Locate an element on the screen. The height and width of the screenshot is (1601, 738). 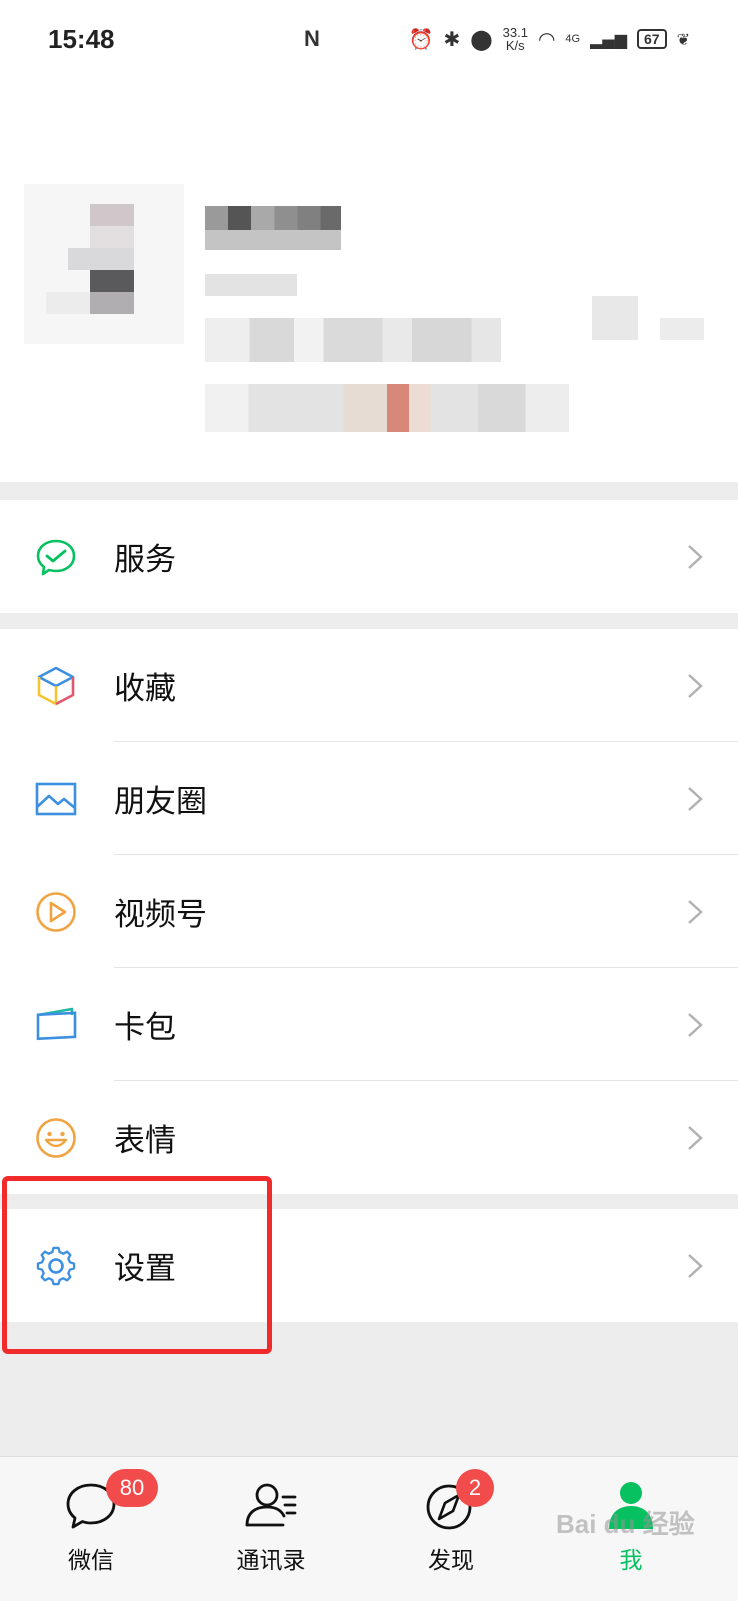
chats-unread-badge: 80 is located at coordinates (132, 1488).